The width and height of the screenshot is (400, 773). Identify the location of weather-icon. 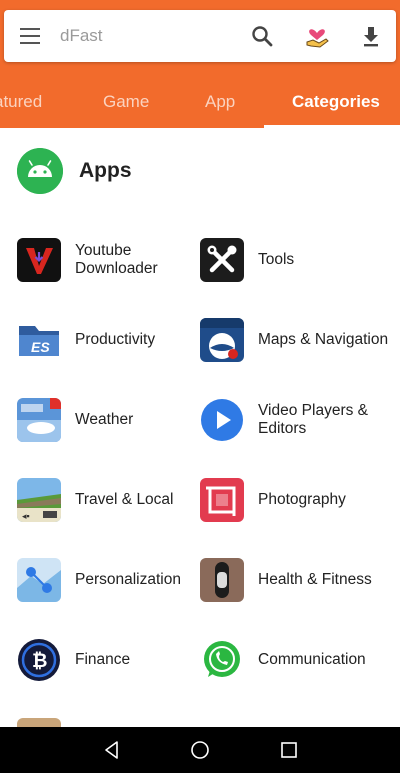
(39, 420).